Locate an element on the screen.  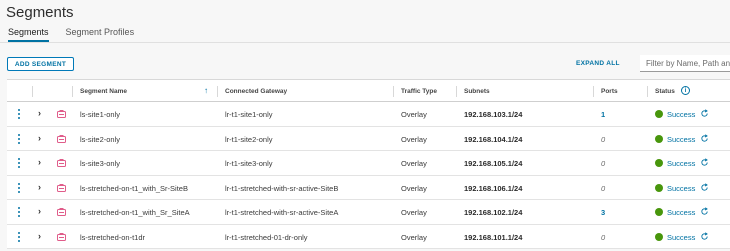
info-icon: i is located at coordinates (685, 90).